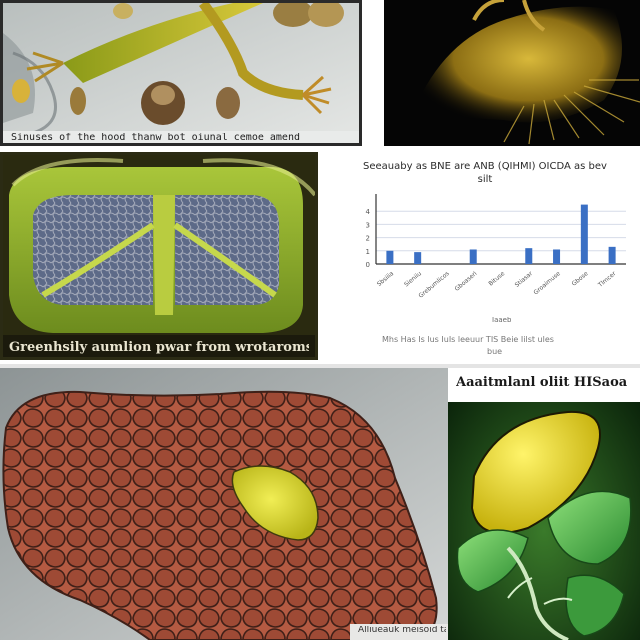  What do you see at coordinates (466, 281) in the screenshot?
I see `chart-x-tick-label: Gboaseri` at bounding box center [466, 281].